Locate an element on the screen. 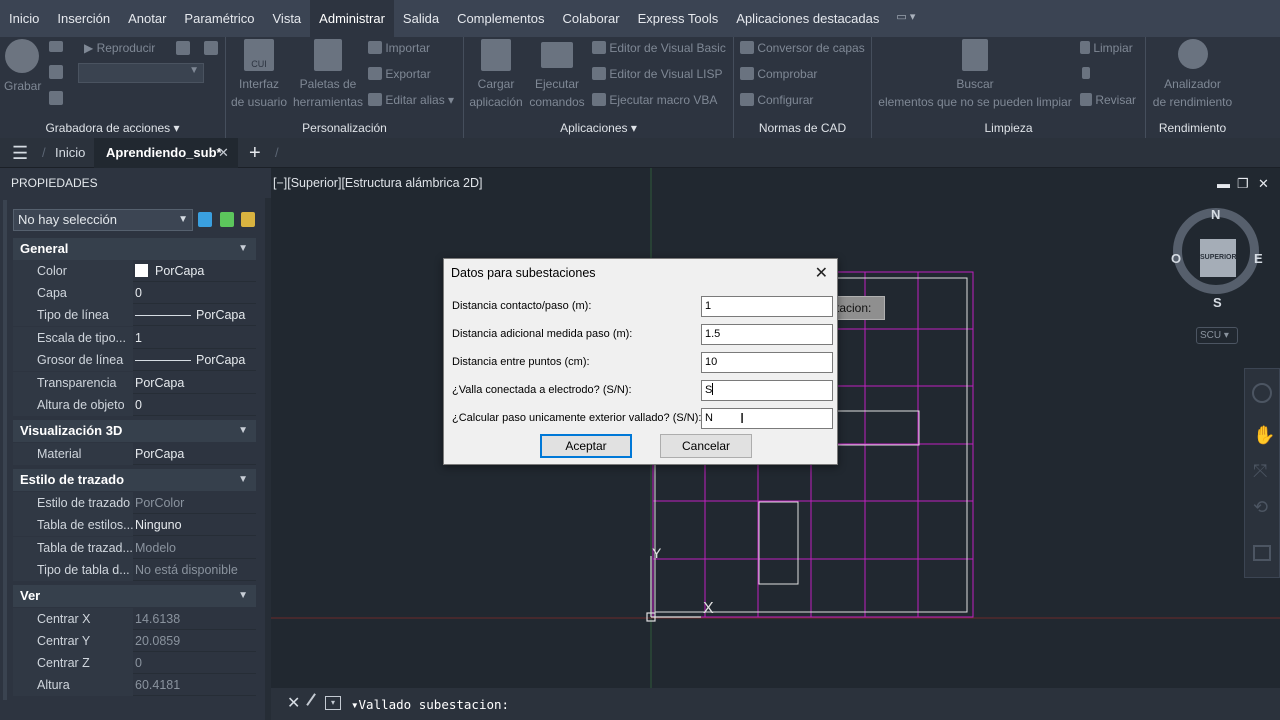 Image resolution: width=1280 pixels, height=720 pixels. editor-visual-lisp-button: Editor de Visual LISP is located at coordinates (657, 74).